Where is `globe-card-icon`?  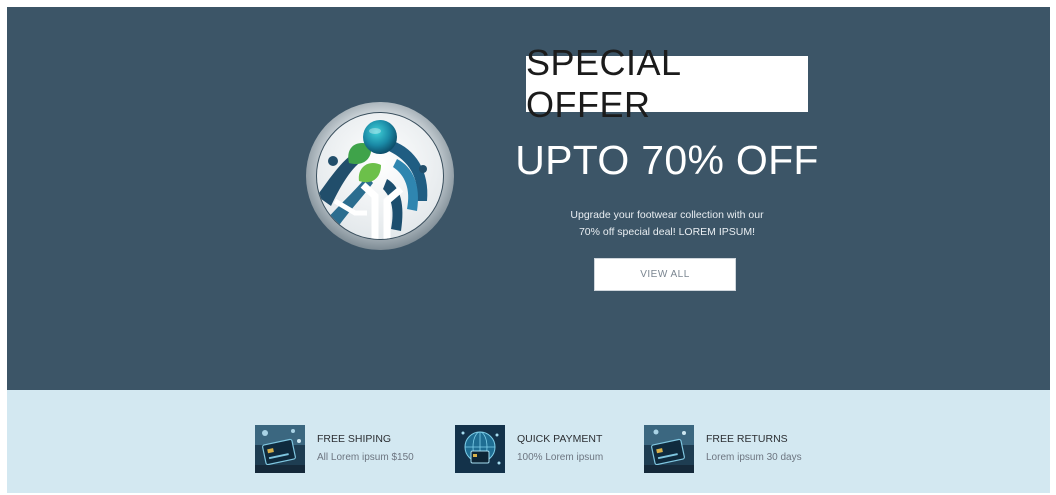 globe-card-icon is located at coordinates (480, 449).